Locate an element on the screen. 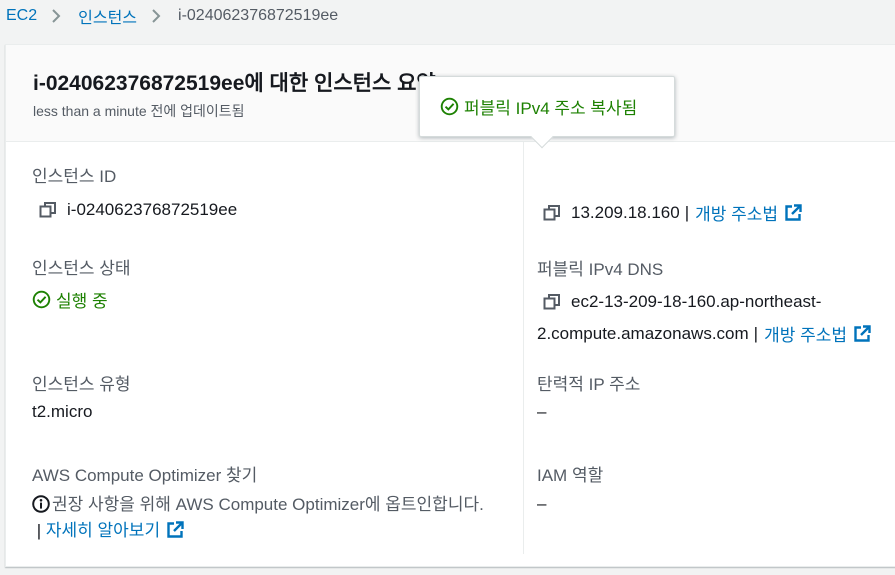  public-ipv4-open-address-link: 개방 주소법 is located at coordinates (736, 212).